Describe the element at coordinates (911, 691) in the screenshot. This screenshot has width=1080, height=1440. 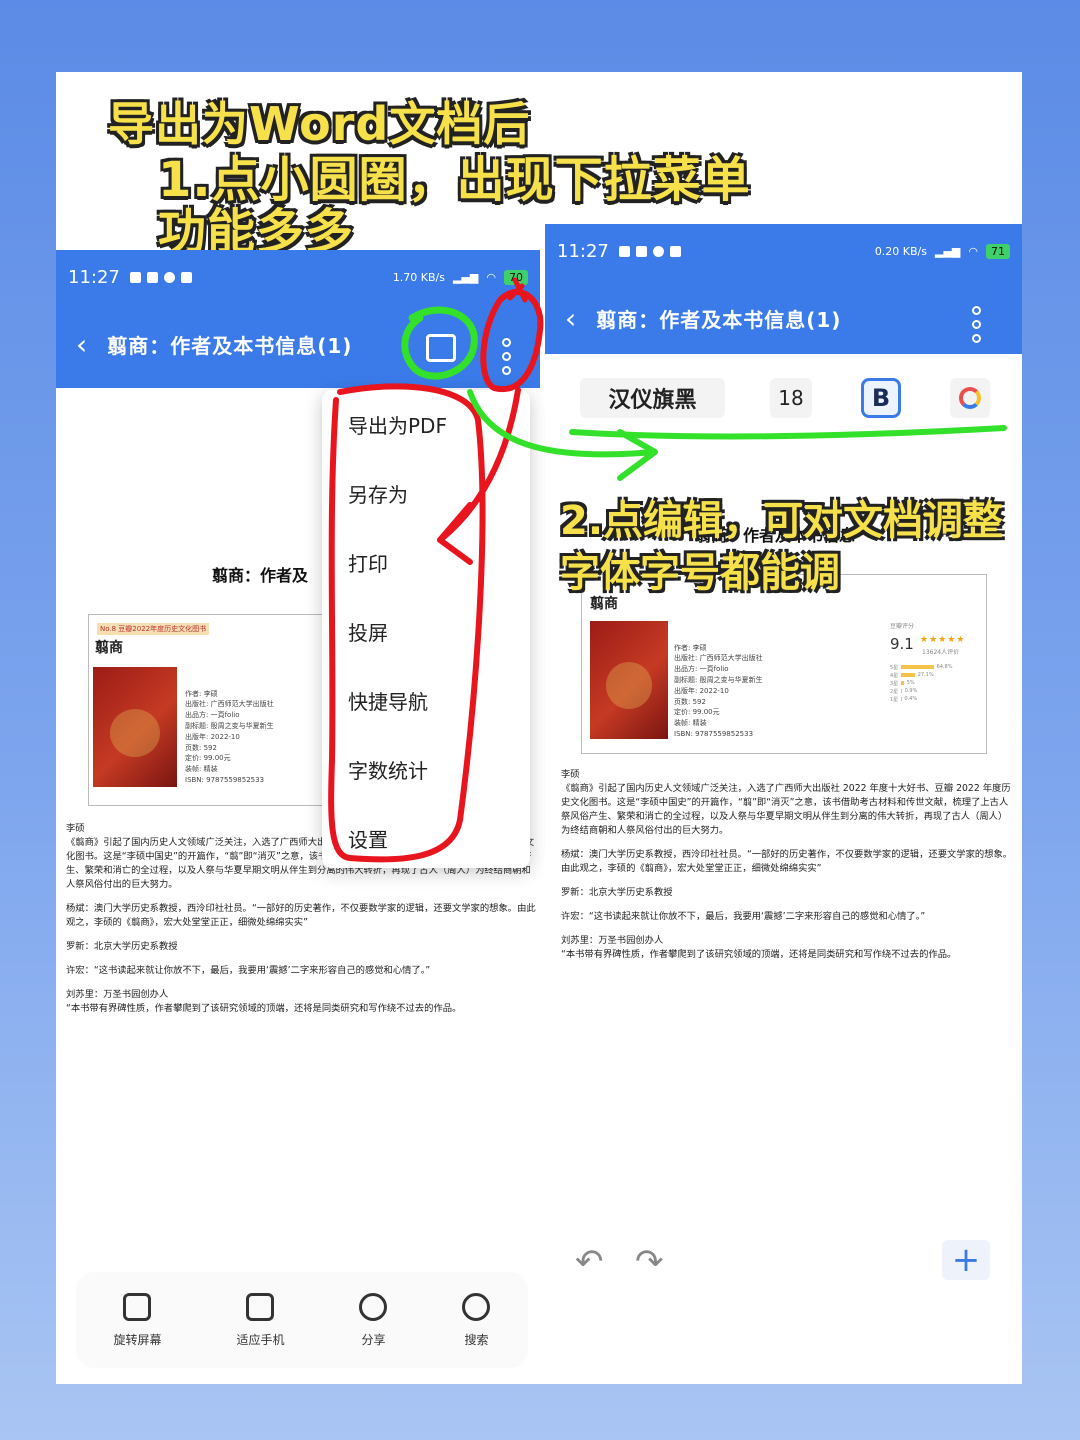
I see `rating-bar-pct: 0.9%` at that location.